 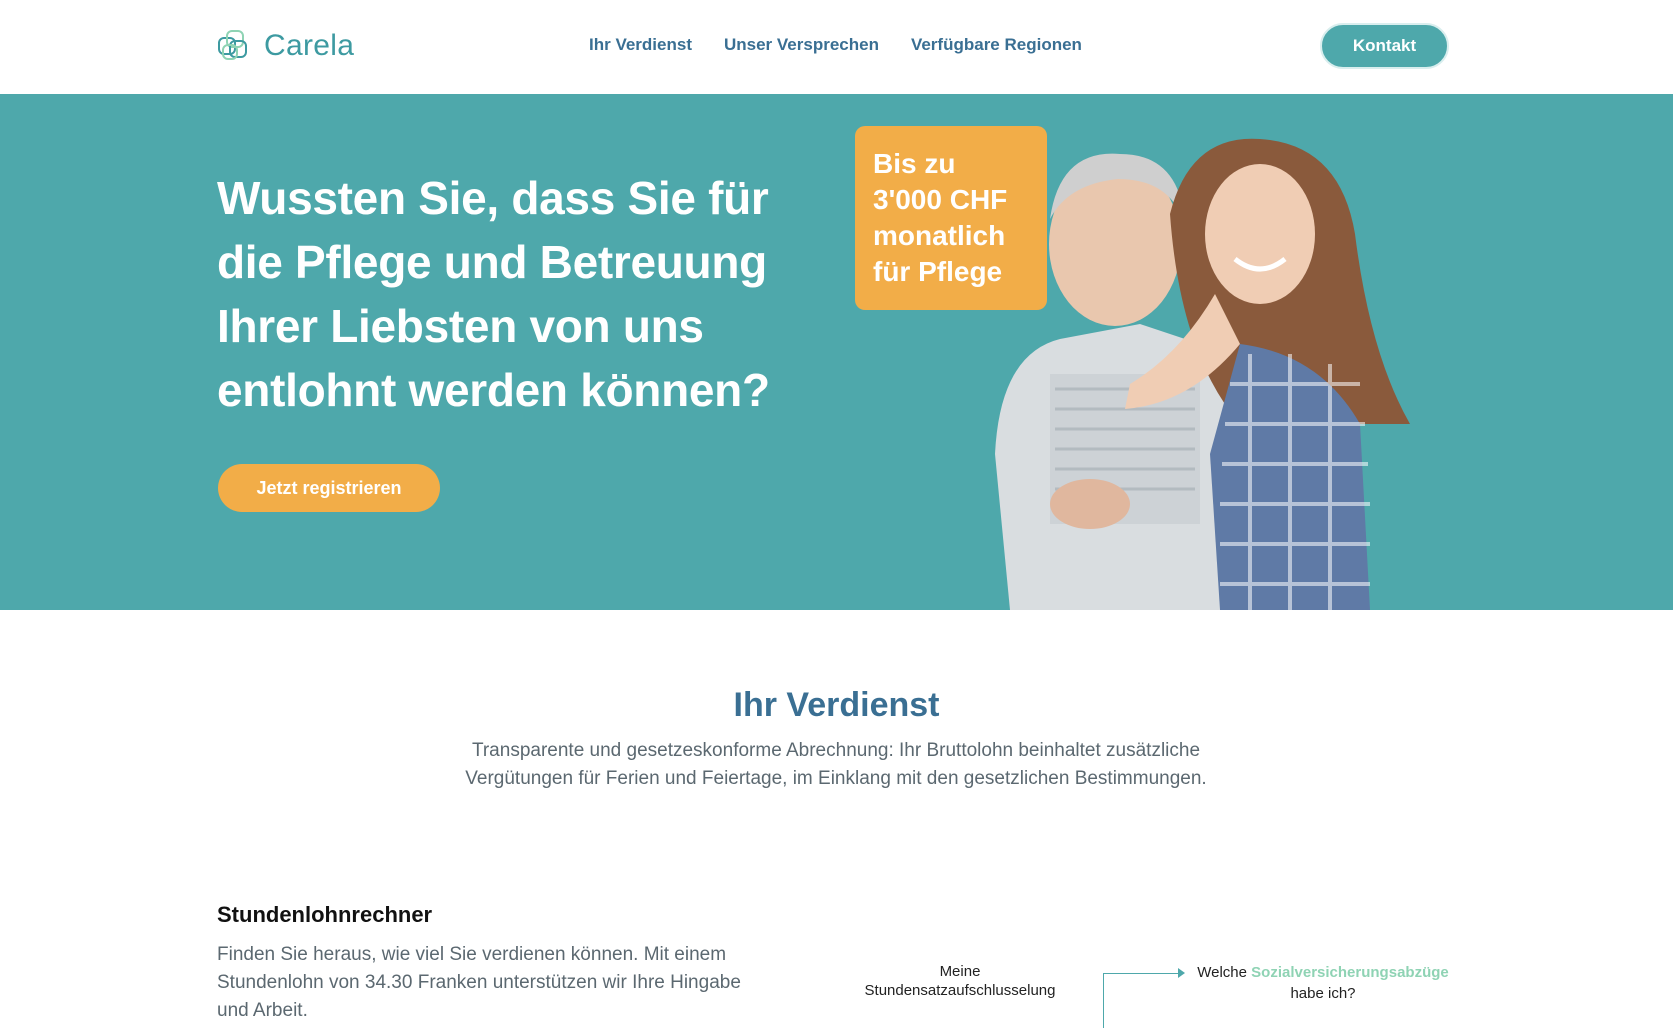 I want to click on logo-text: Carela, so click(x=309, y=45).